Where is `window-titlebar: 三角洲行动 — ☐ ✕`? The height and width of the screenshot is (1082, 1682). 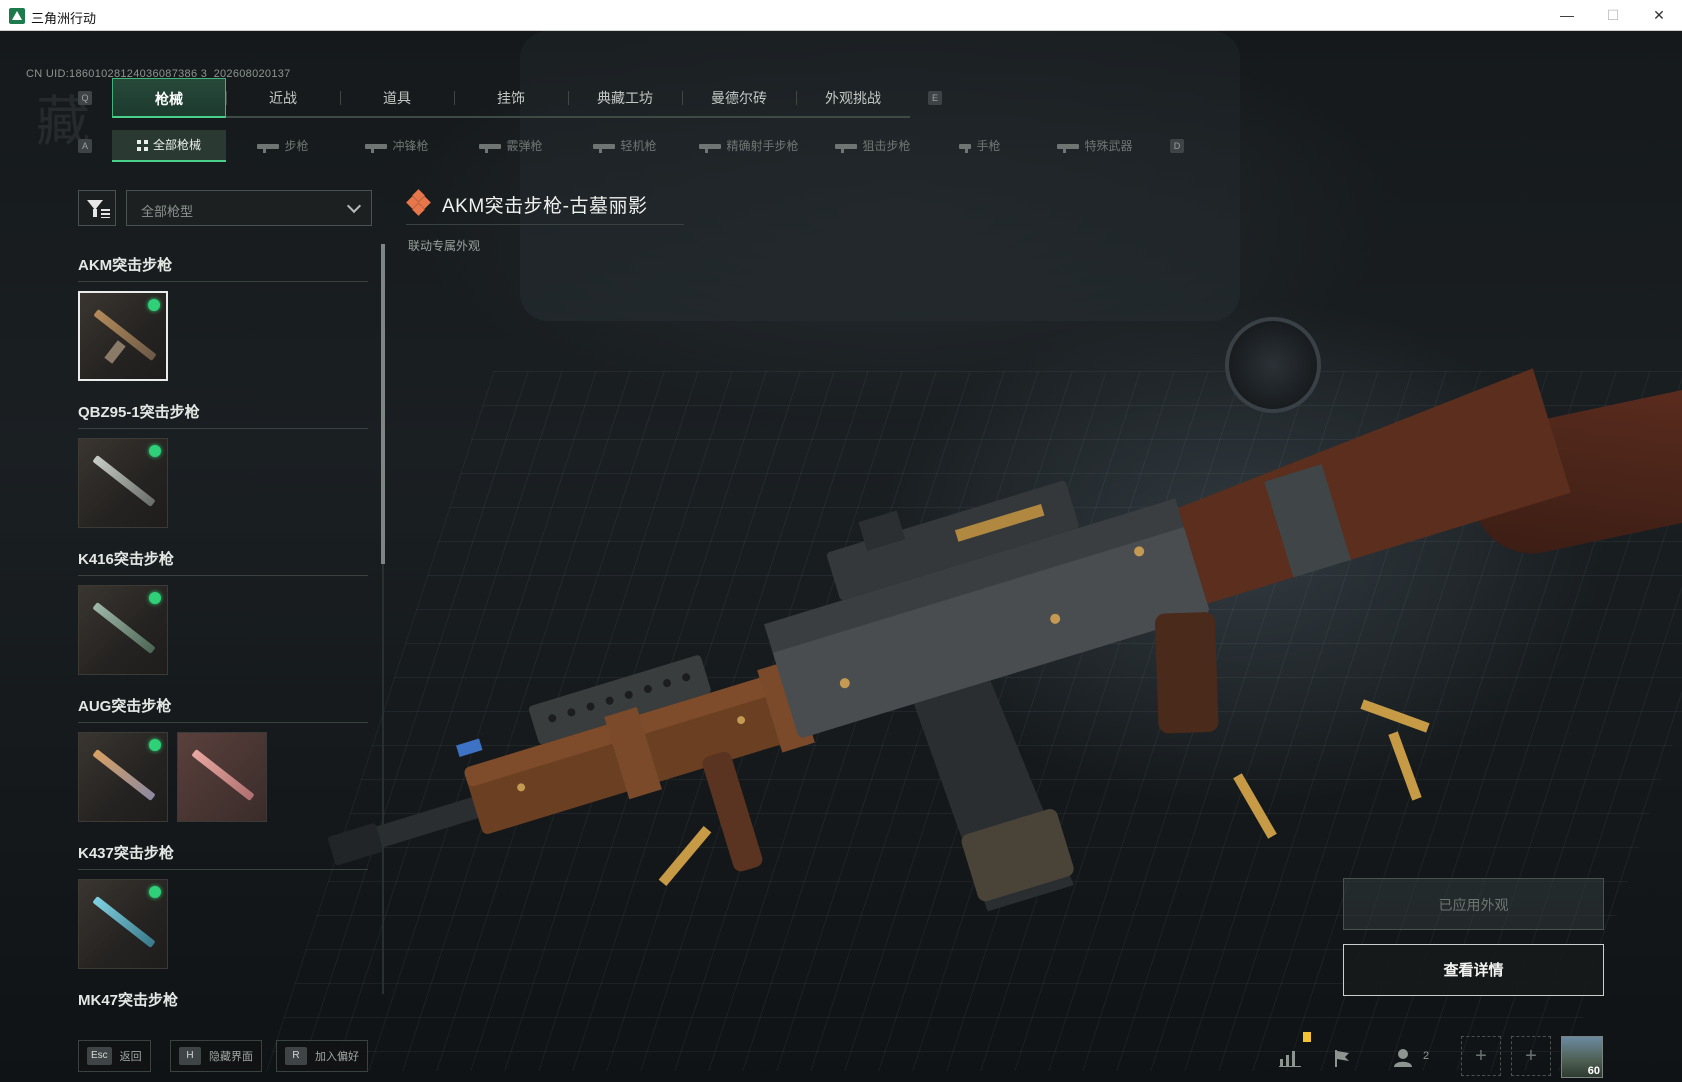 window-titlebar: 三角洲行动 — ☐ ✕ is located at coordinates (841, 15).